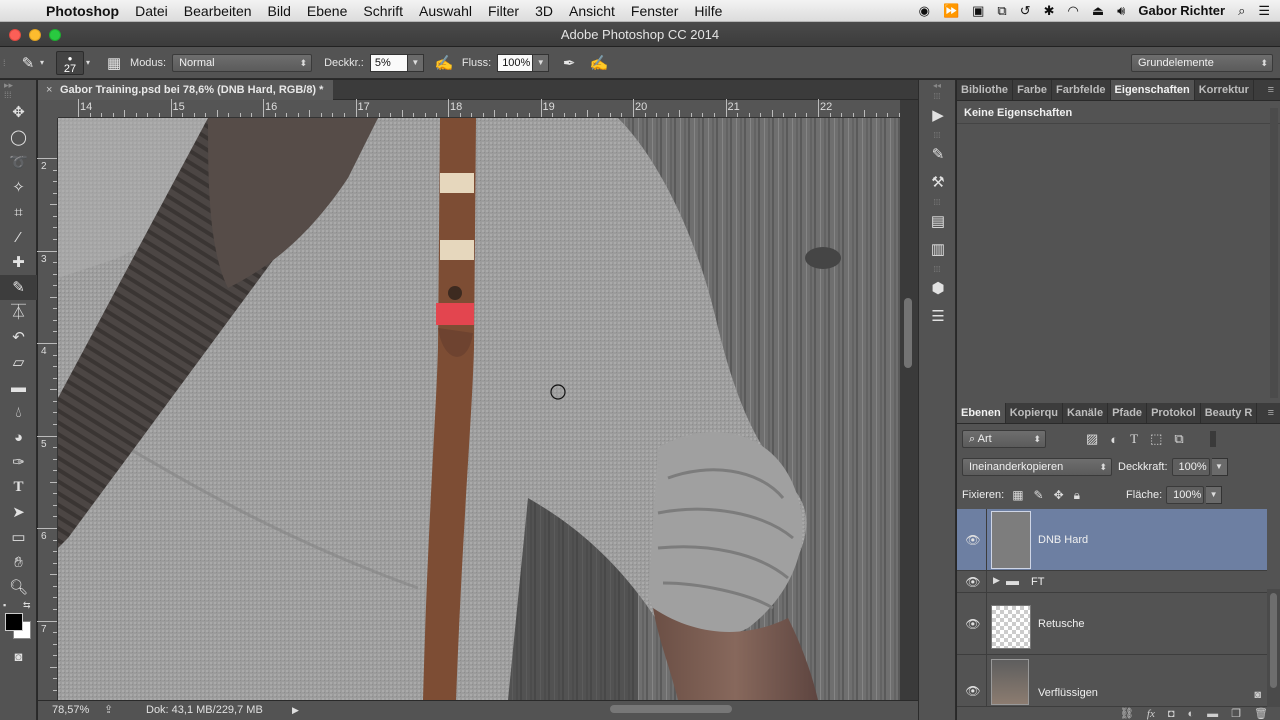 This screenshot has height=720, width=1280. I want to click on opacity-field: 5%, so click(388, 62).